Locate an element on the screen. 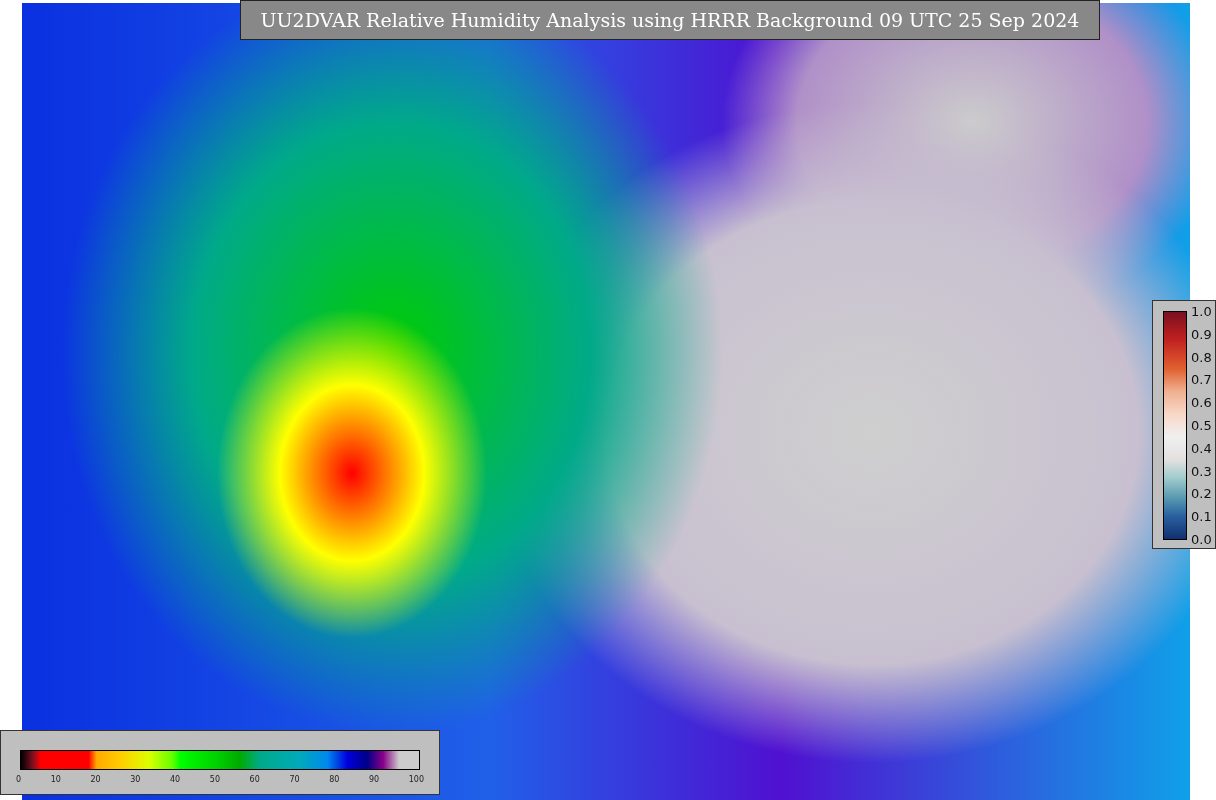 The width and height of the screenshot is (1216, 800). tick-label: 0.6 is located at coordinates (1201, 403).